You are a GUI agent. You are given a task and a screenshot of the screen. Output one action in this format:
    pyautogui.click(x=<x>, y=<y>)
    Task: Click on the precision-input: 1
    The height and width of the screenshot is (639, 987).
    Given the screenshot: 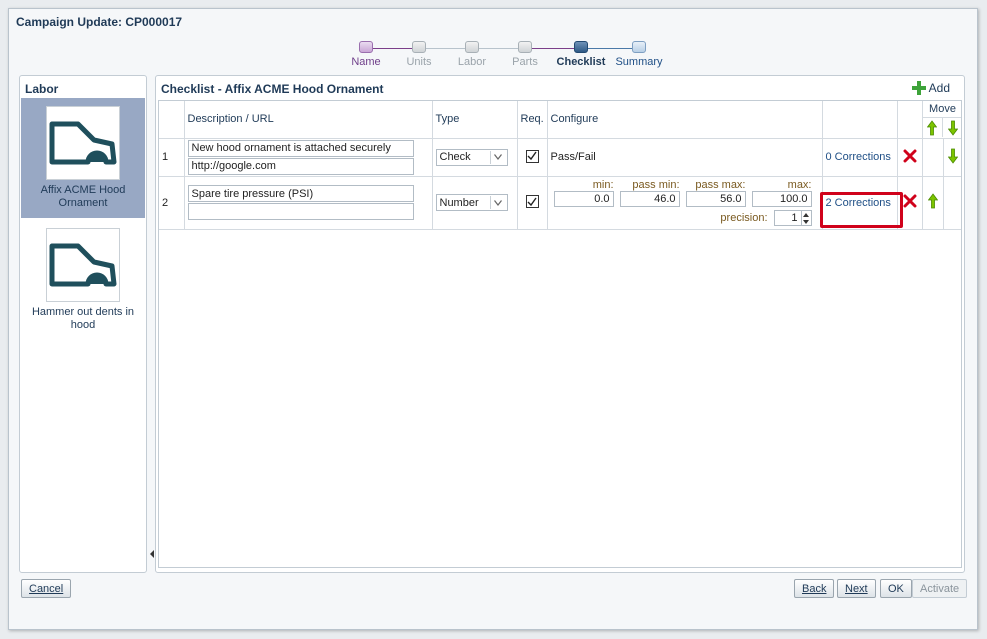 What is the action you would take?
    pyautogui.click(x=787, y=218)
    